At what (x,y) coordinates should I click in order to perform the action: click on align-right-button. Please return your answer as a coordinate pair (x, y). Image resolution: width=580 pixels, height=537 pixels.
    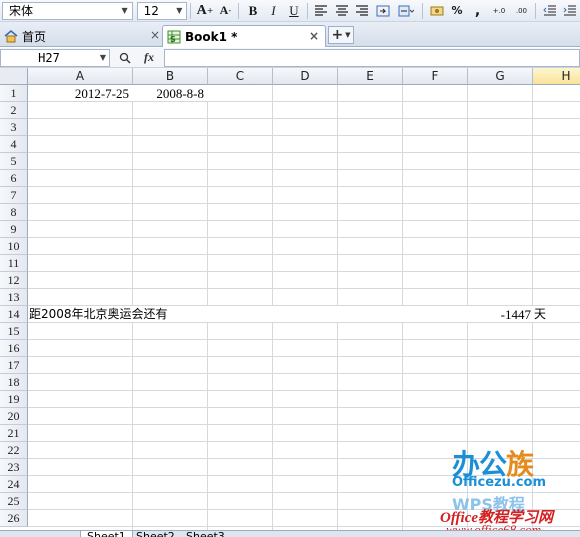
    Looking at the image, I should click on (362, 11).